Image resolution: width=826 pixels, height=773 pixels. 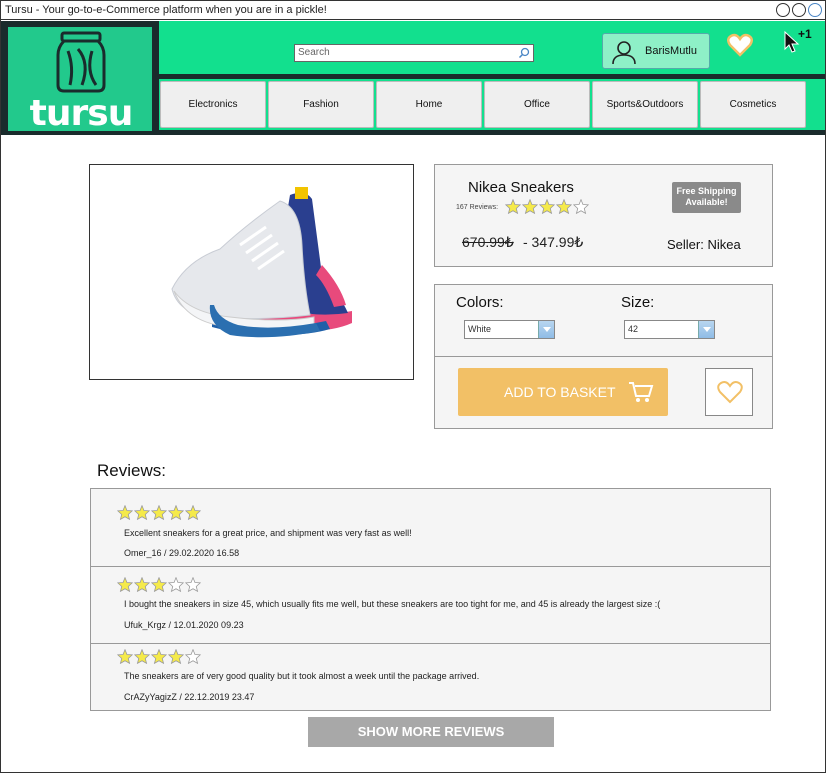 I want to click on product-name: Nikea Sneakers, so click(x=521, y=187).